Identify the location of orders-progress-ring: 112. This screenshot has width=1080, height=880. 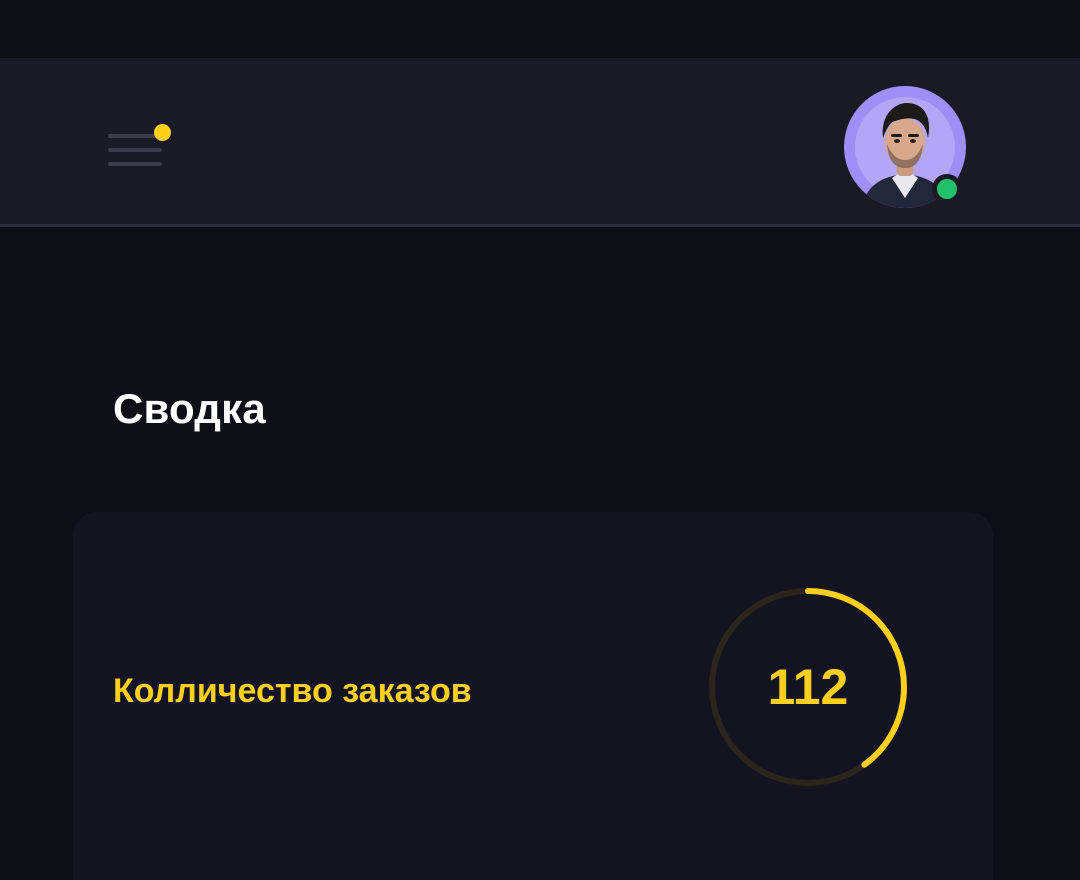
(808, 687).